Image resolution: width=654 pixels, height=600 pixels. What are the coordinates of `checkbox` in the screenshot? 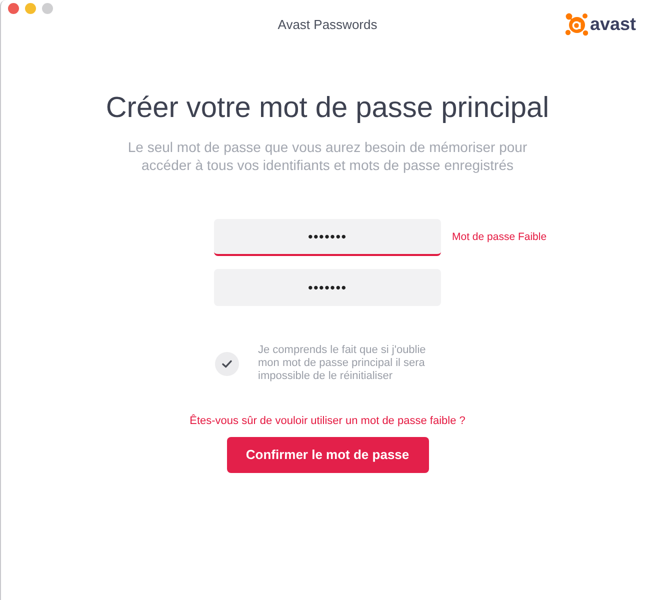 It's located at (227, 364).